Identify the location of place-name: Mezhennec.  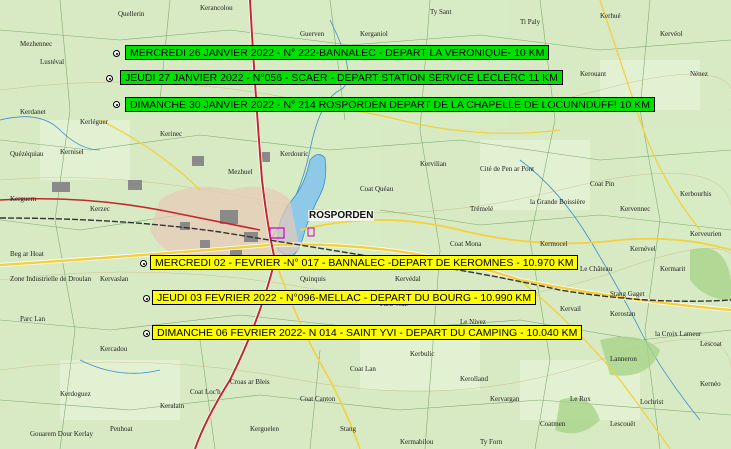
(36, 44).